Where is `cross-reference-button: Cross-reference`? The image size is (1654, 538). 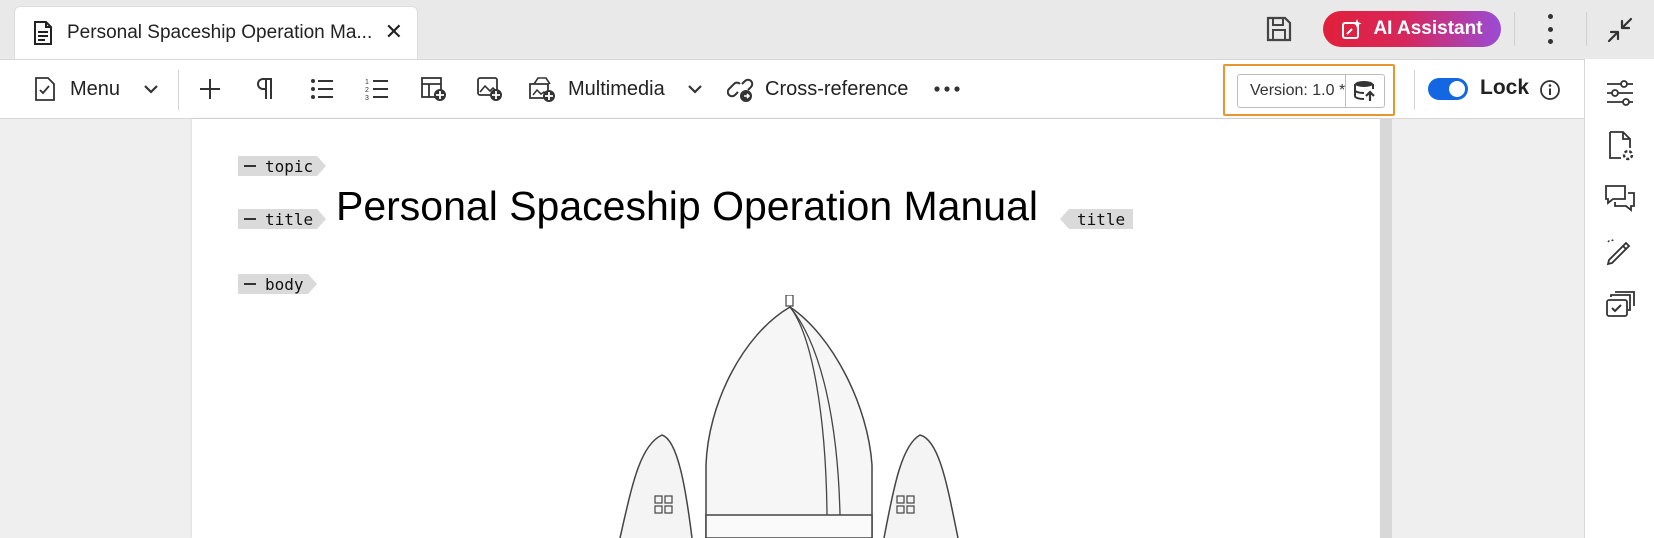
cross-reference-button: Cross-reference is located at coordinates (817, 89).